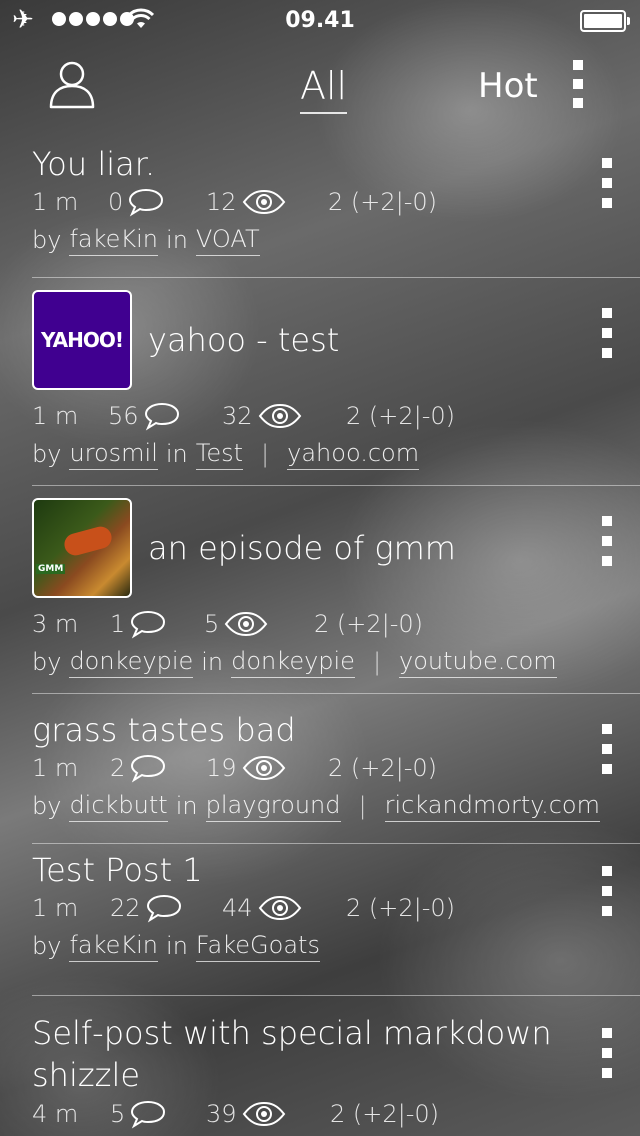 This screenshot has height=1136, width=640. I want to click on author-link: urosmil, so click(113, 454).